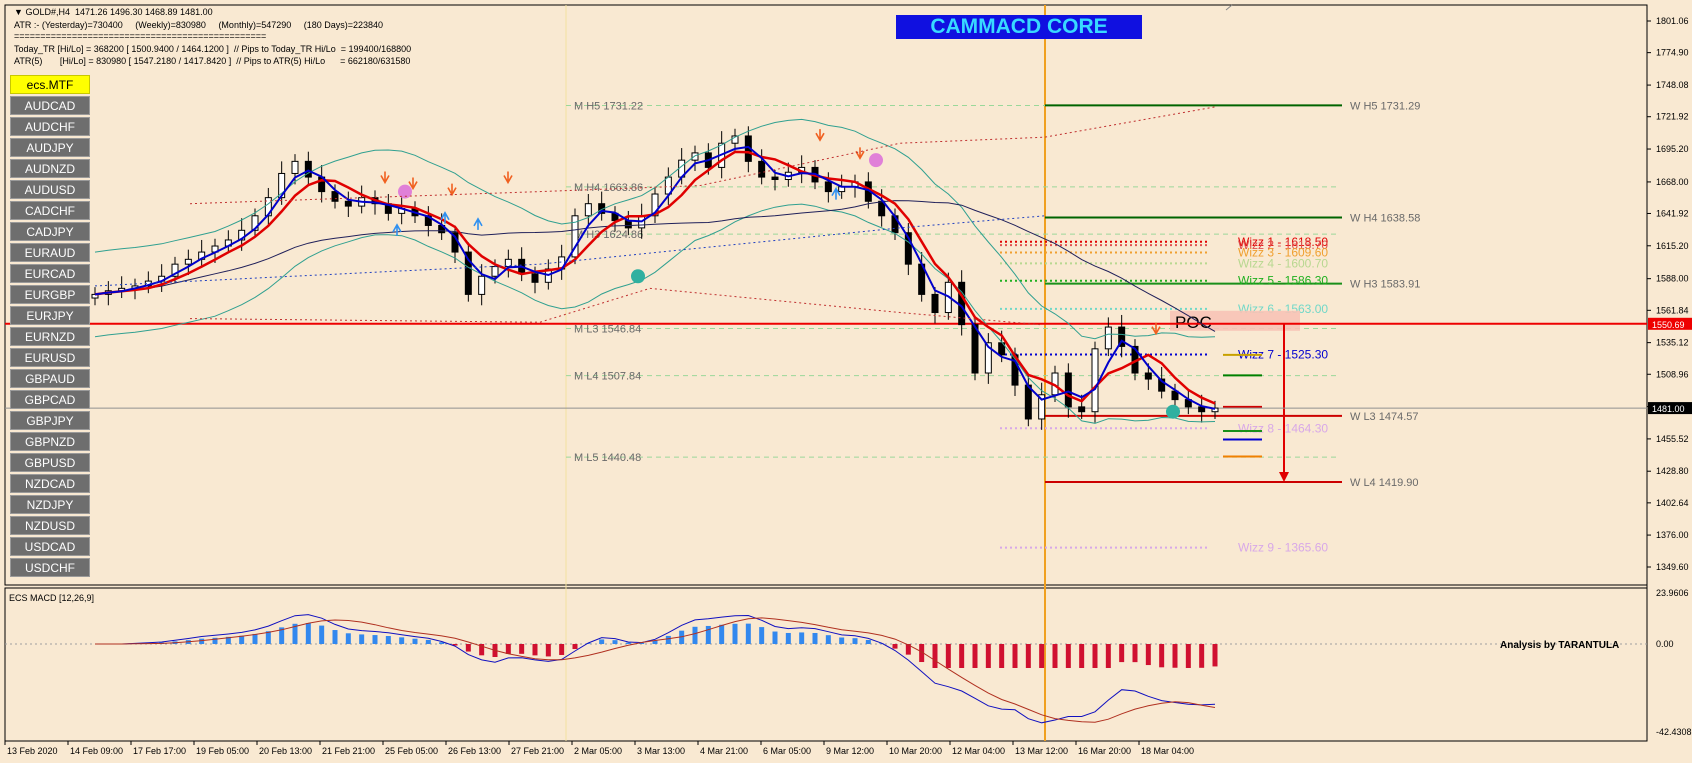 The width and height of the screenshot is (1692, 763). What do you see at coordinates (607, 458) in the screenshot?
I see `monthly-level-label: M L5 1440.48` at bounding box center [607, 458].